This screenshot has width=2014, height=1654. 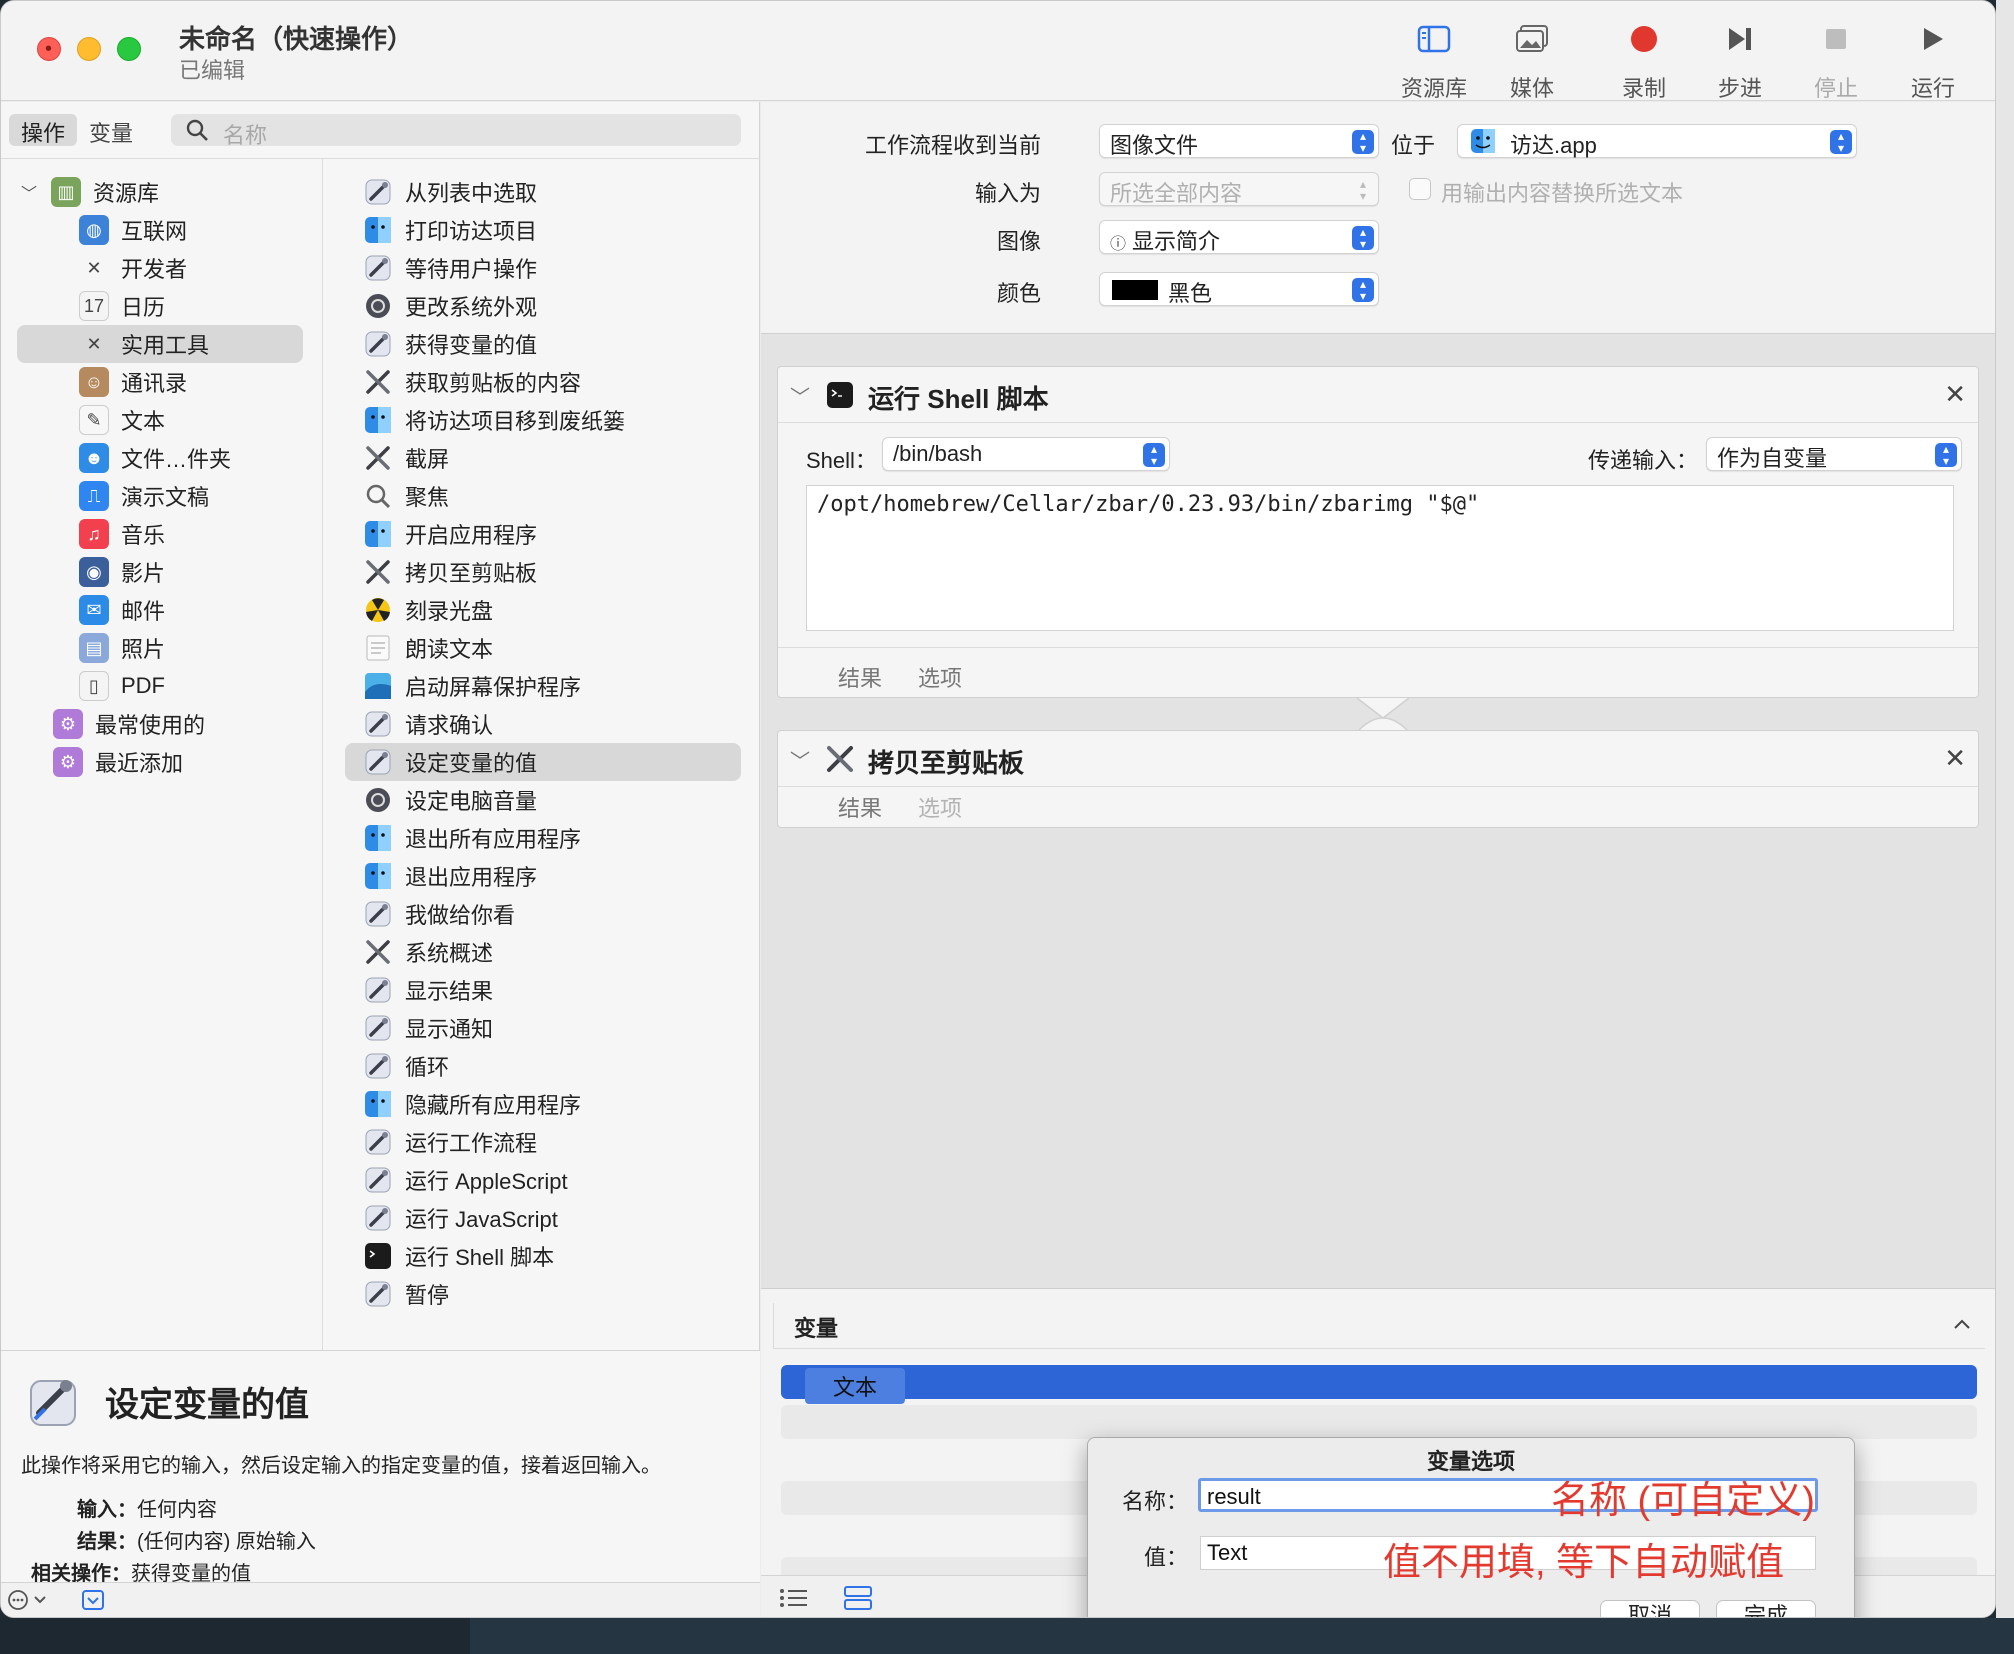 What do you see at coordinates (160, 344) in the screenshot?
I see `library-item: ✕ 实用工具` at bounding box center [160, 344].